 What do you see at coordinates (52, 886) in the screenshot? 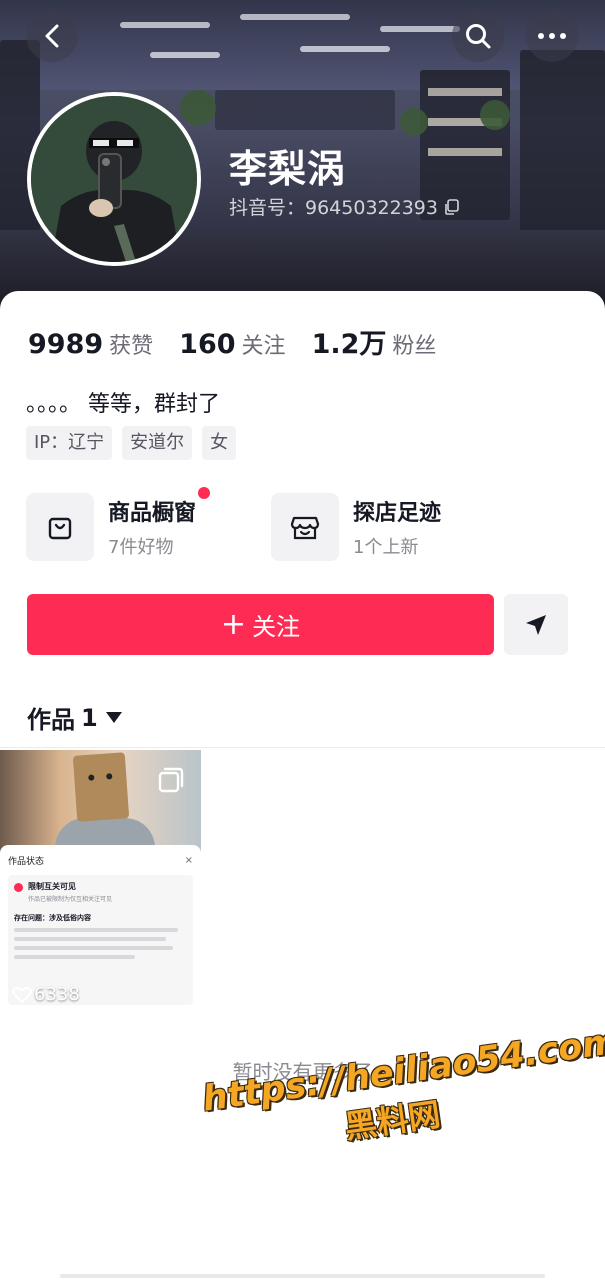
I see `overlay-title: 限制互关可见` at bounding box center [52, 886].